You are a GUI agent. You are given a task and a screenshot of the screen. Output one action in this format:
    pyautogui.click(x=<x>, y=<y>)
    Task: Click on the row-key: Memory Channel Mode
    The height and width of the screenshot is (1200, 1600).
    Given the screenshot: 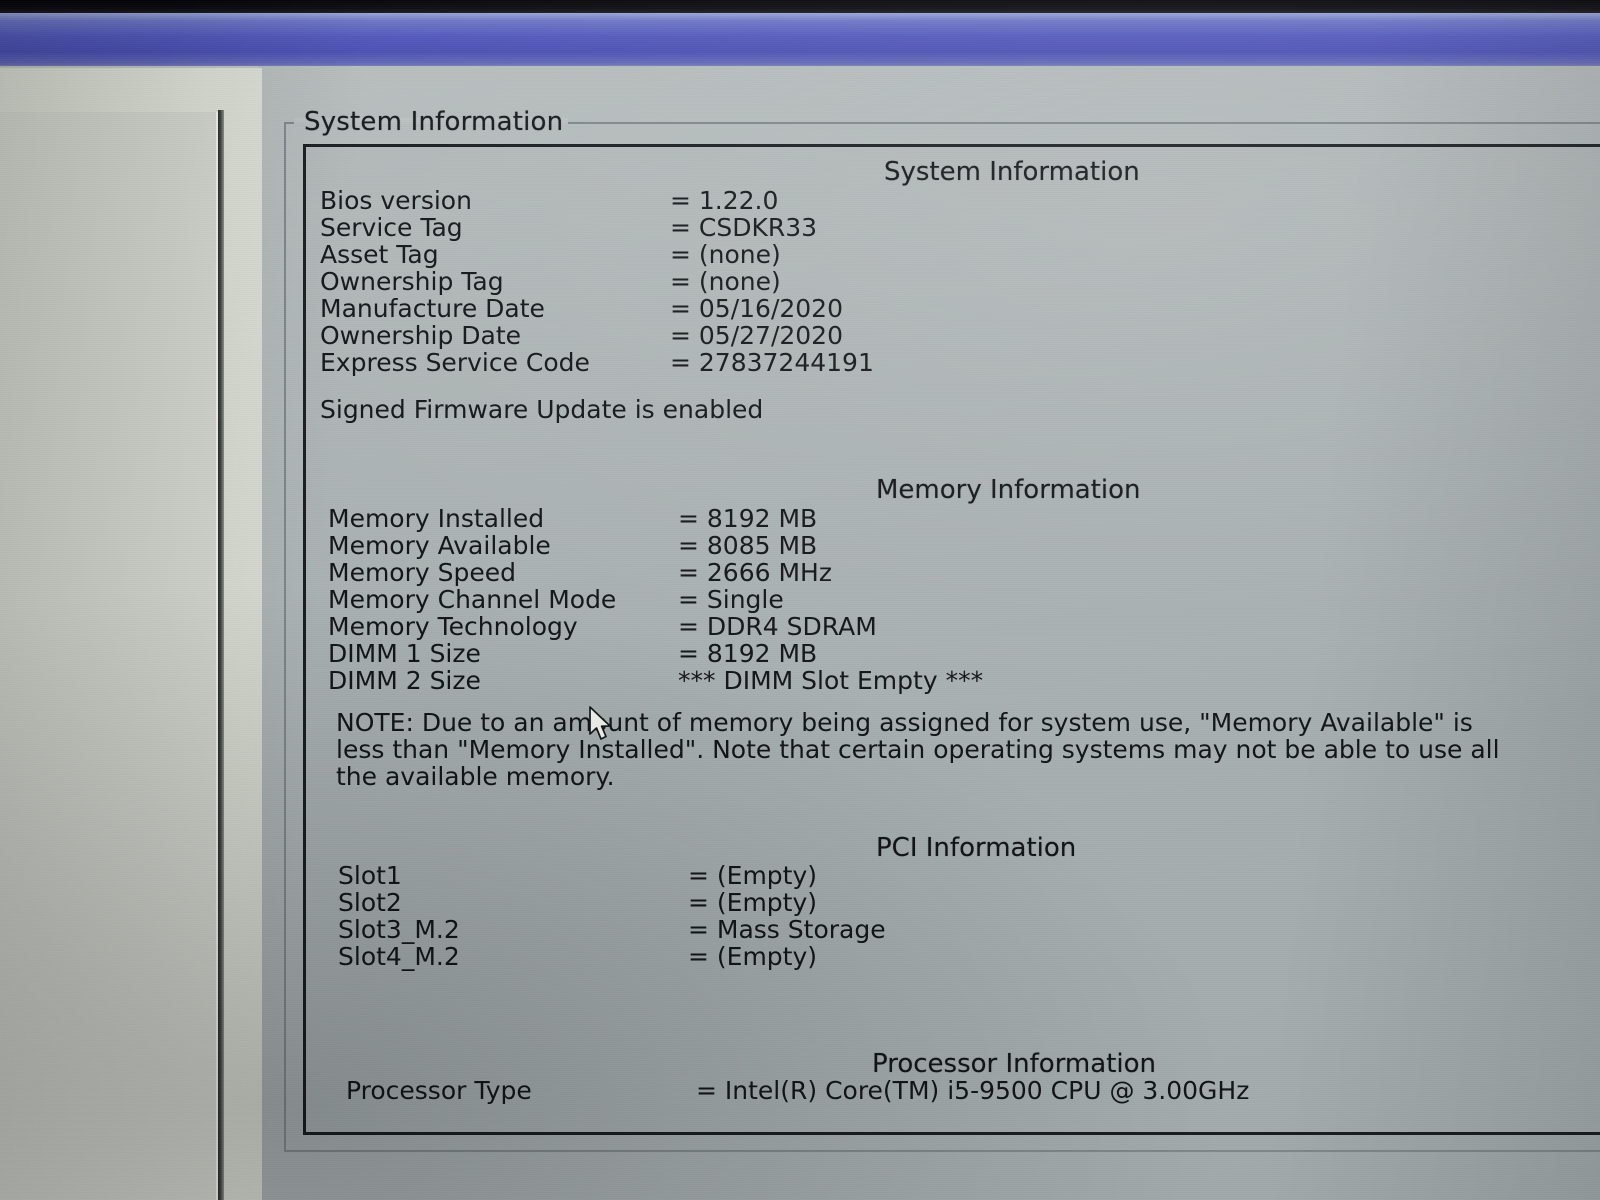 What is the action you would take?
    pyautogui.click(x=472, y=599)
    